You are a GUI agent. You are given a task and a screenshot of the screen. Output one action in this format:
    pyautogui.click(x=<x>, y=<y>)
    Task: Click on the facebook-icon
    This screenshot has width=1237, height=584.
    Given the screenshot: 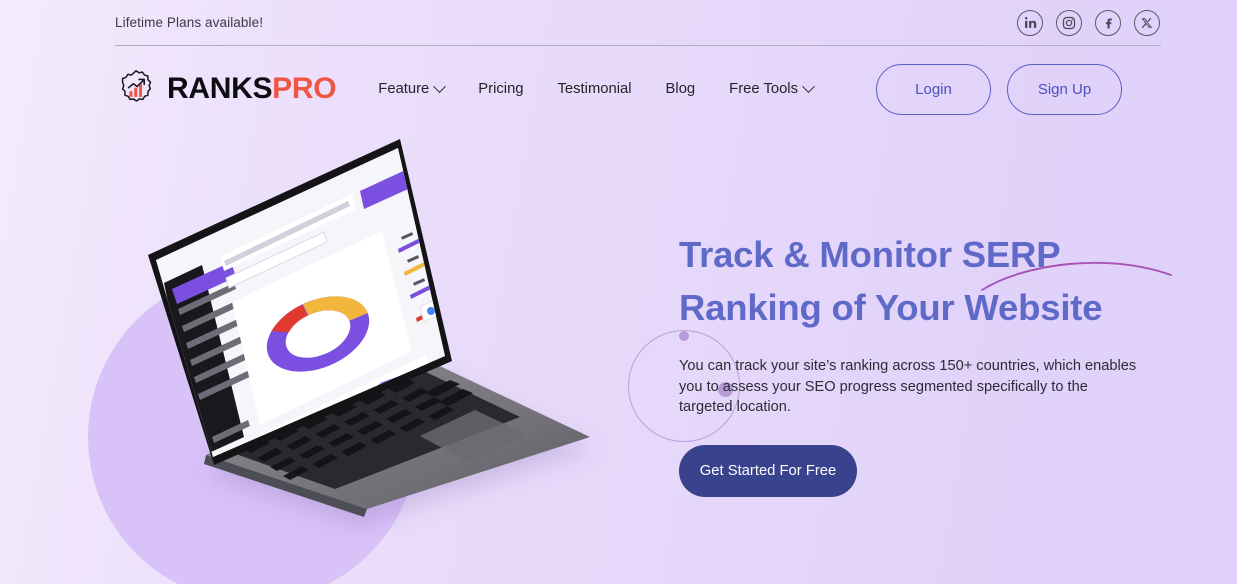 What is the action you would take?
    pyautogui.click(x=1108, y=22)
    